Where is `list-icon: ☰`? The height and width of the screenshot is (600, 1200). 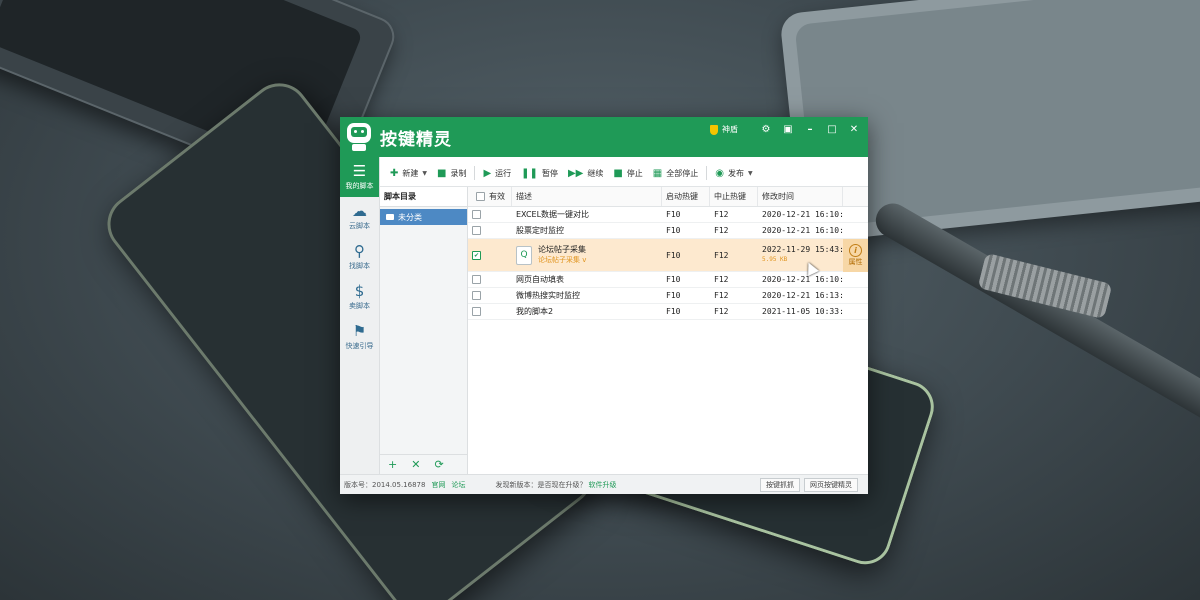
list-icon: ☰ is located at coordinates (359, 171).